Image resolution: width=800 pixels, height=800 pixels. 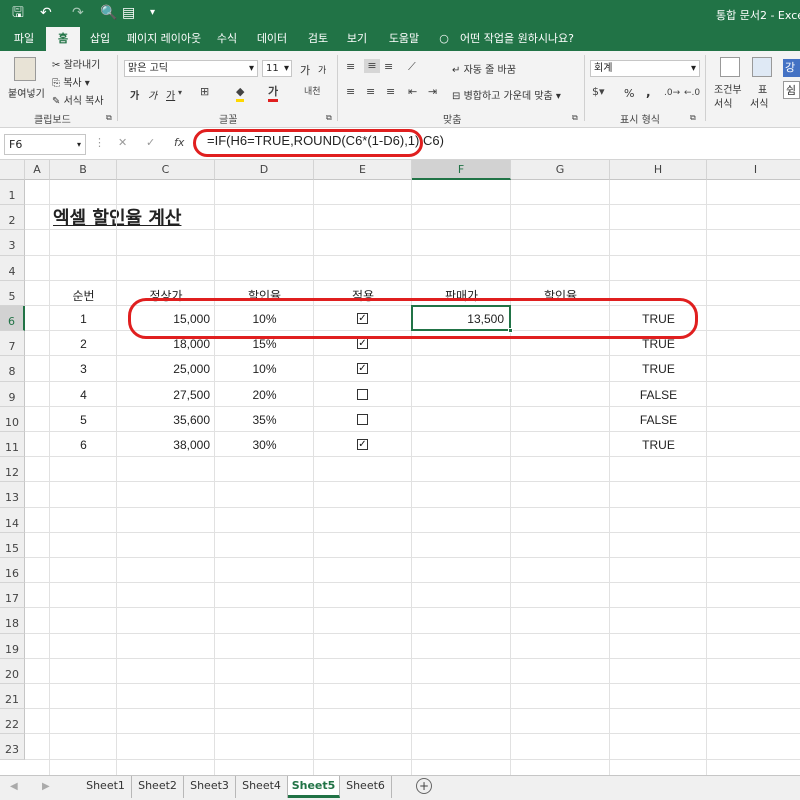 I want to click on grow-font-button: 가, so click(x=305, y=70).